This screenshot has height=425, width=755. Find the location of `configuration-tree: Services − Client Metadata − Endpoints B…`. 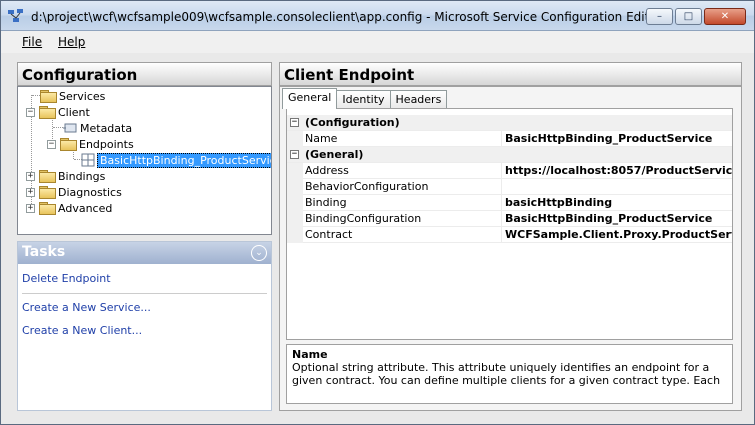

configuration-tree: Services − Client Metadata − Endpoints B… is located at coordinates (144, 160).